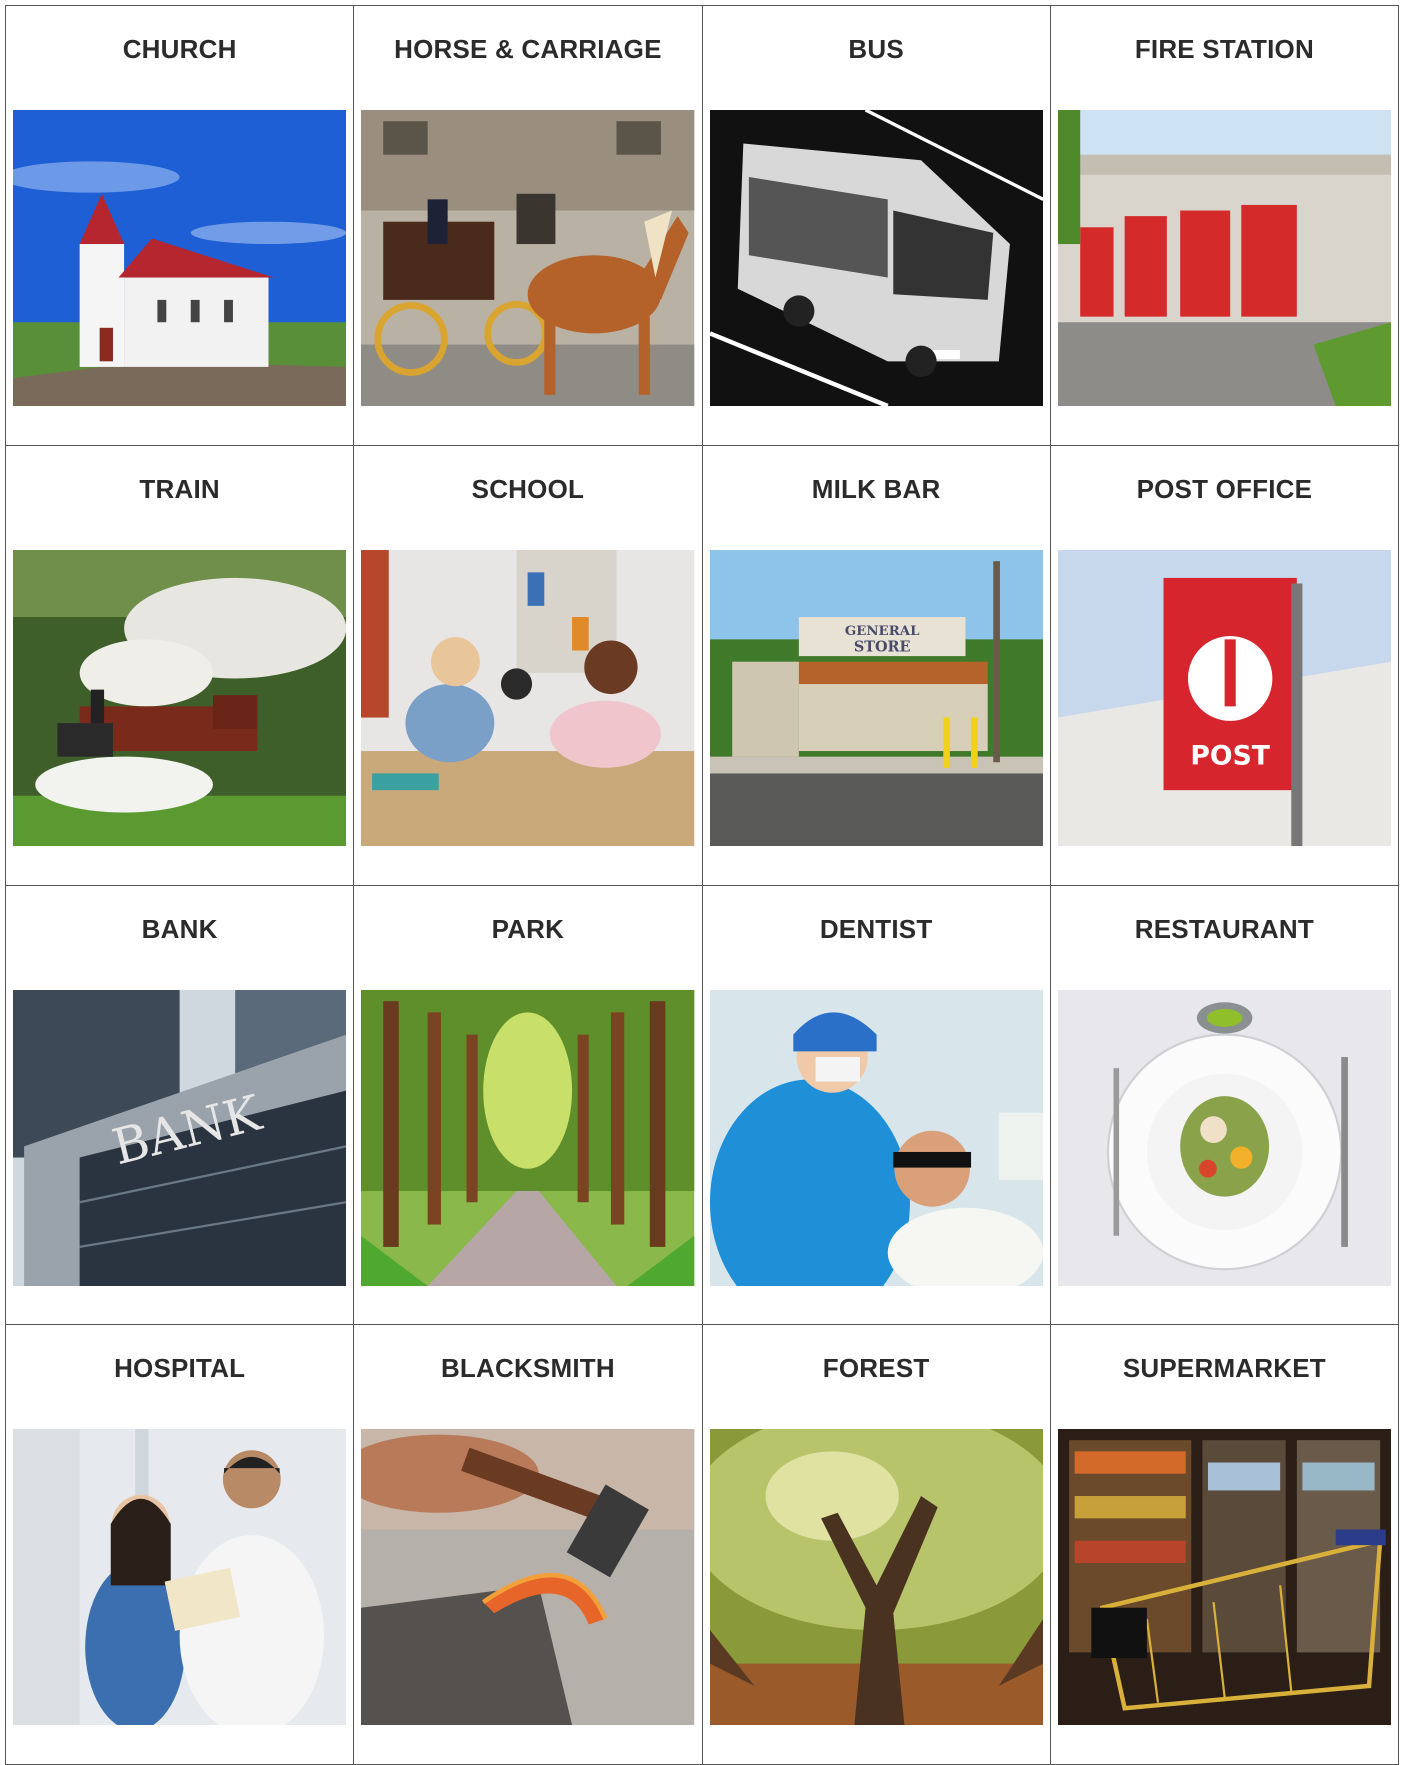  What do you see at coordinates (179, 488) in the screenshot?
I see `card-label: TRAIN` at bounding box center [179, 488].